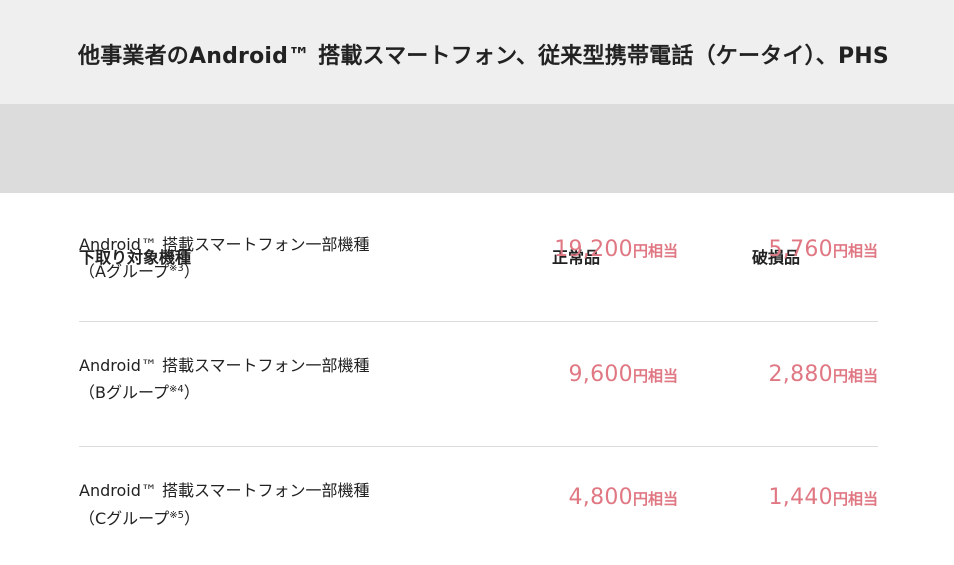 Image resolution: width=954 pixels, height=565 pixels. I want to click on price-damaged: 5,760円相当, so click(824, 249).